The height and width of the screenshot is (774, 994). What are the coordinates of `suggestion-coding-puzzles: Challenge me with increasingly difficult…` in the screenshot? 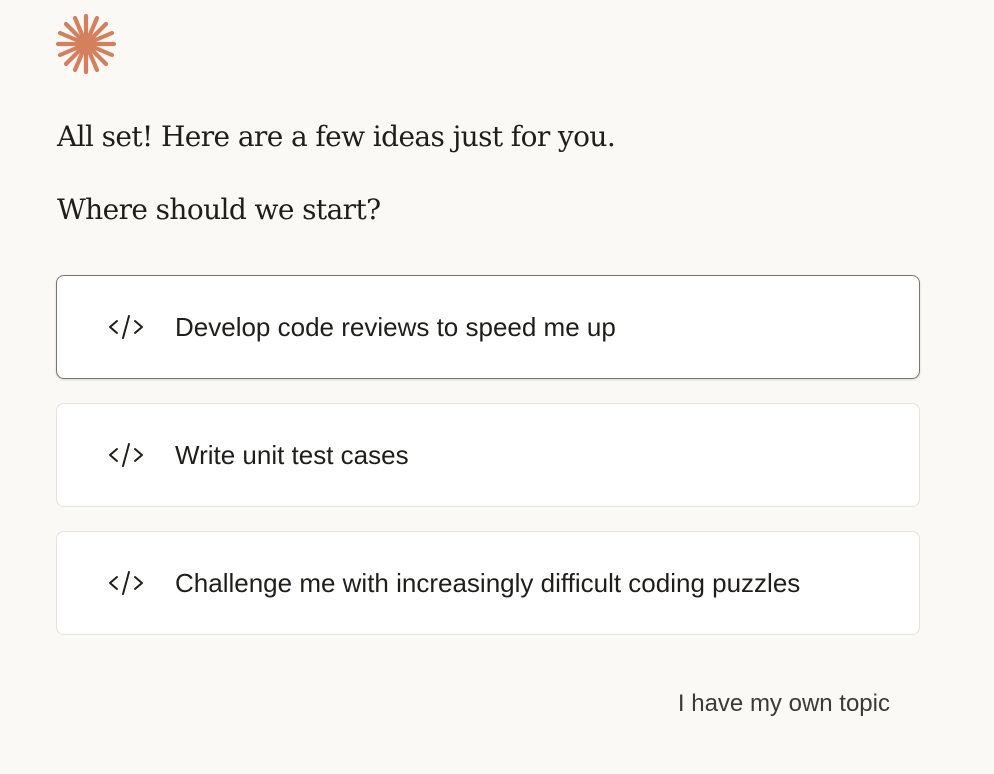 It's located at (488, 583).